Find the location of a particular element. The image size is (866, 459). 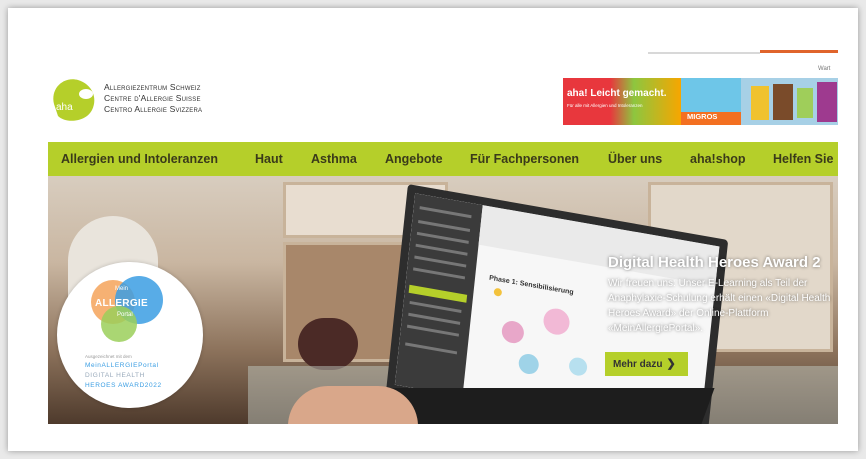

nav-item-haut: Haut is located at coordinates (269, 159).